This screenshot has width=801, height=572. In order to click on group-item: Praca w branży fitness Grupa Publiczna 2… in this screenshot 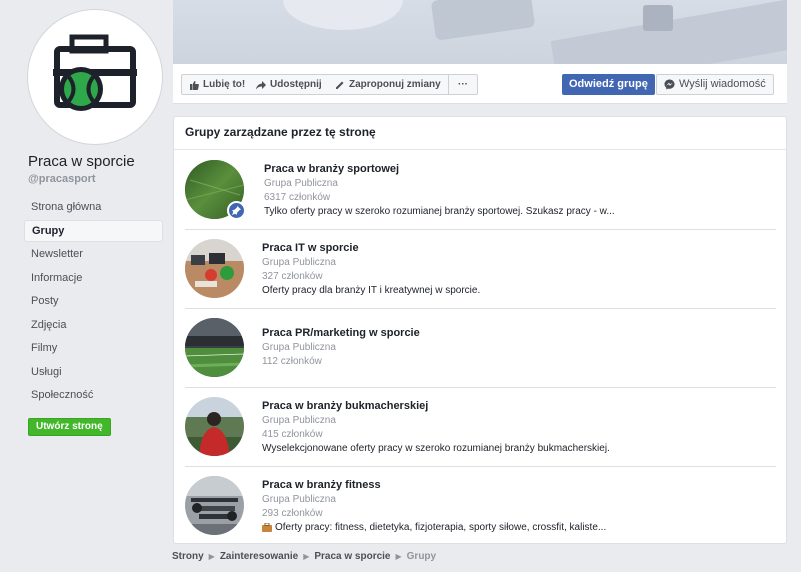, I will do `click(480, 506)`.